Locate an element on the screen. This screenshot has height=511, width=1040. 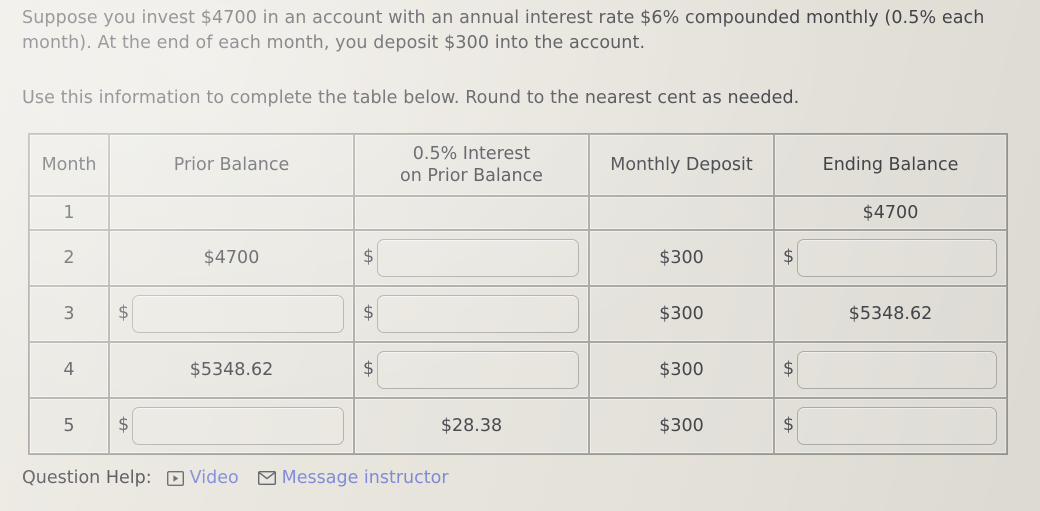
envelope-icon is located at coordinates (266, 478).